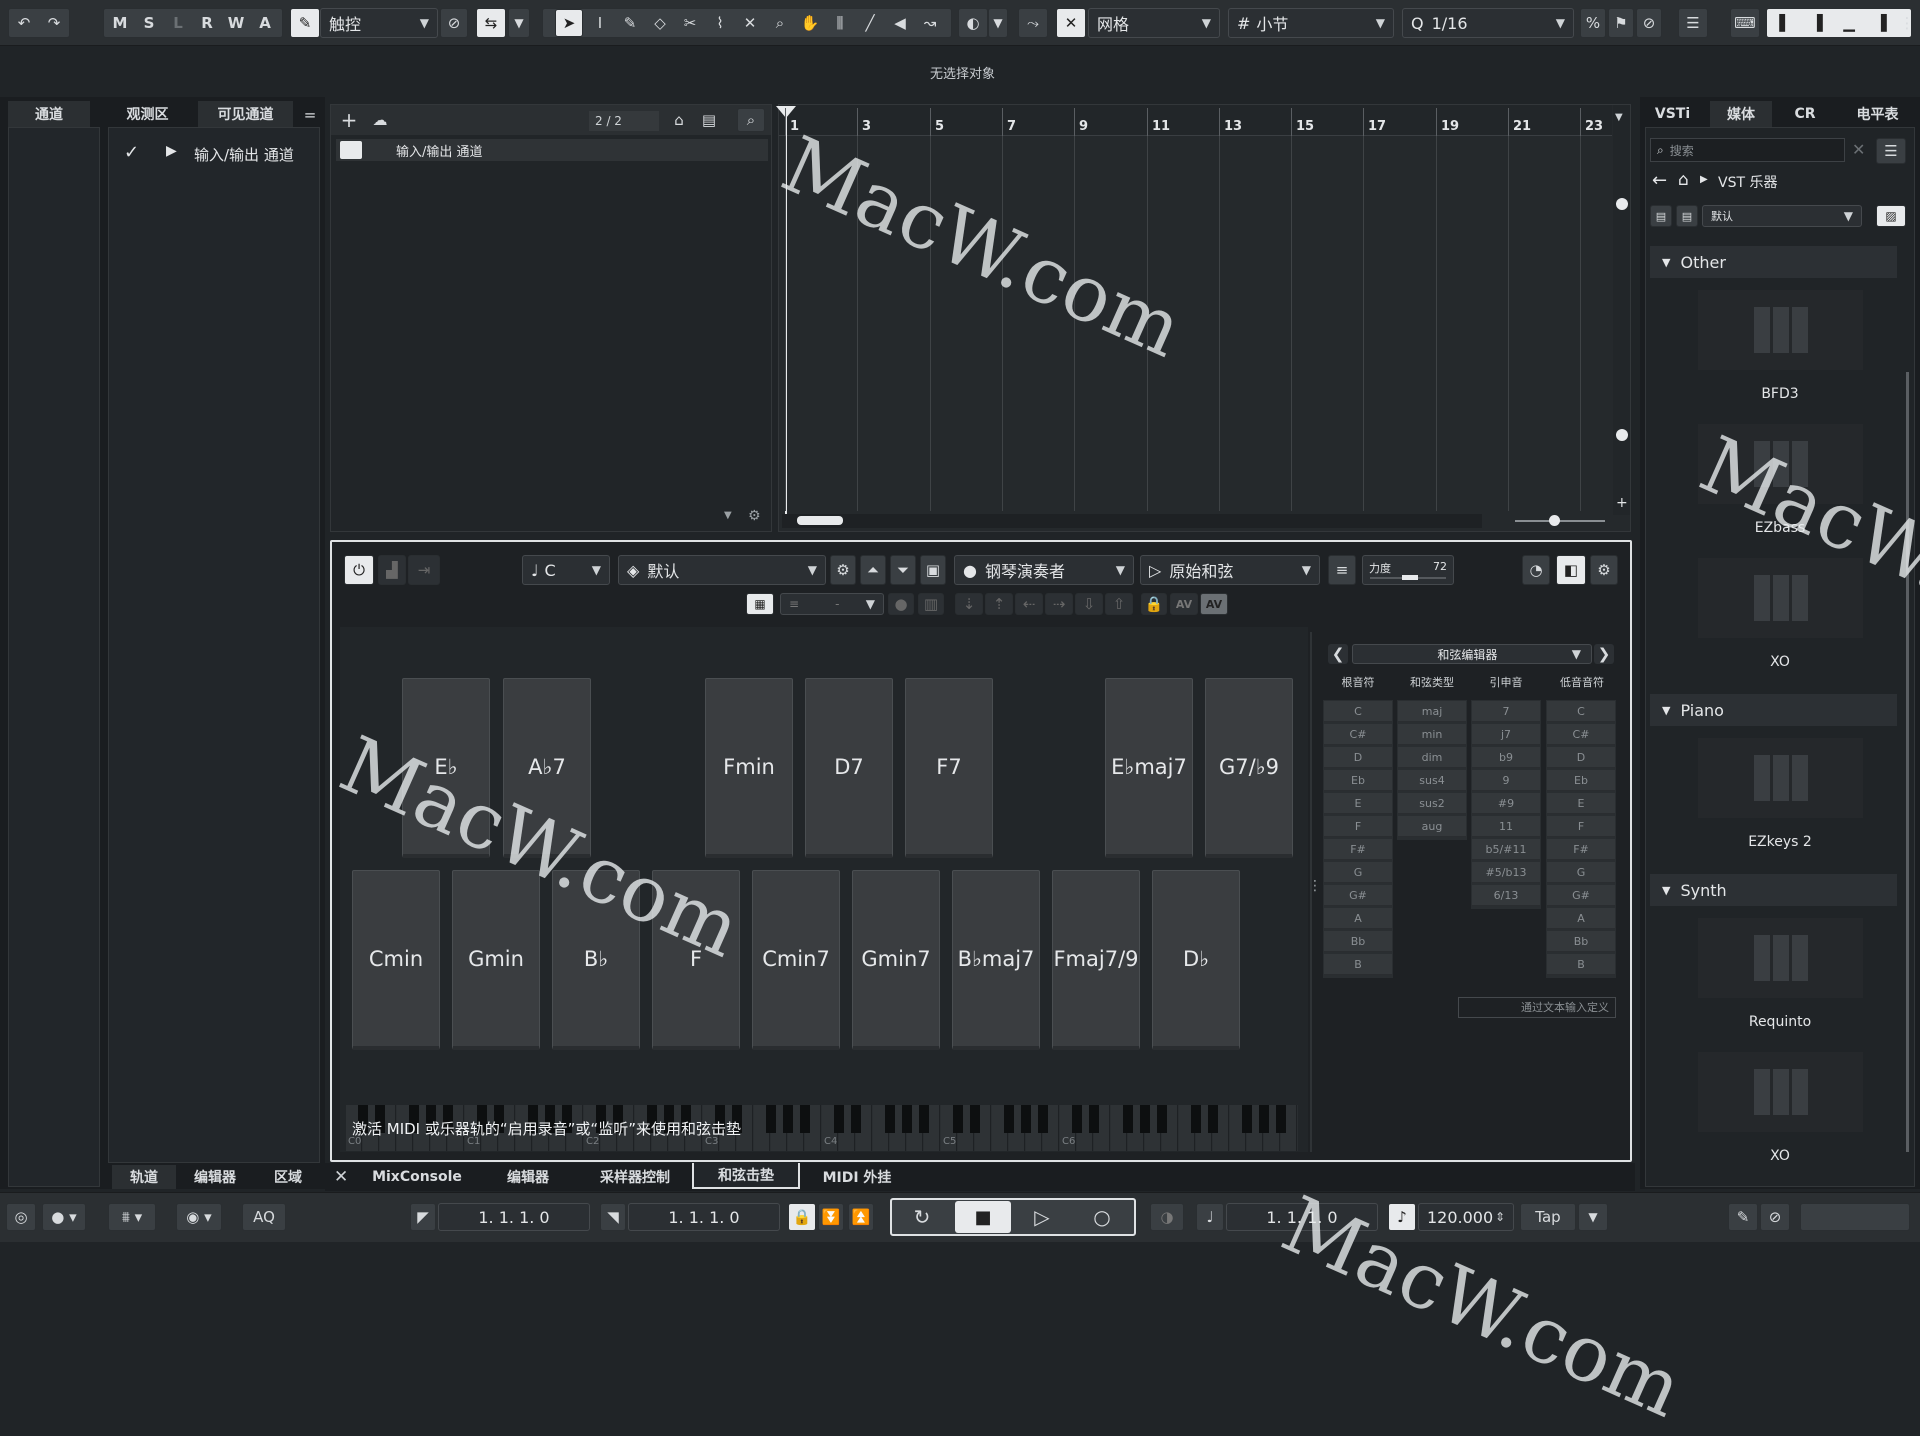 Image resolution: width=1920 pixels, height=1436 pixels. What do you see at coordinates (1593, 23) in the screenshot?
I see `iterative-quantize-icon: %` at bounding box center [1593, 23].